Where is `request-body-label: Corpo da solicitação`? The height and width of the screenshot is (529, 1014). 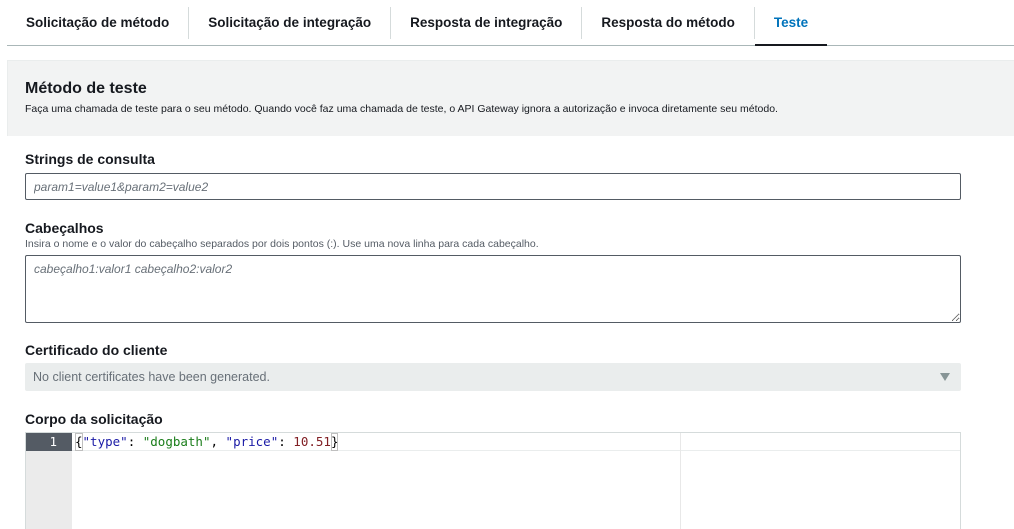
request-body-label: Corpo da solicitação is located at coordinates (94, 419).